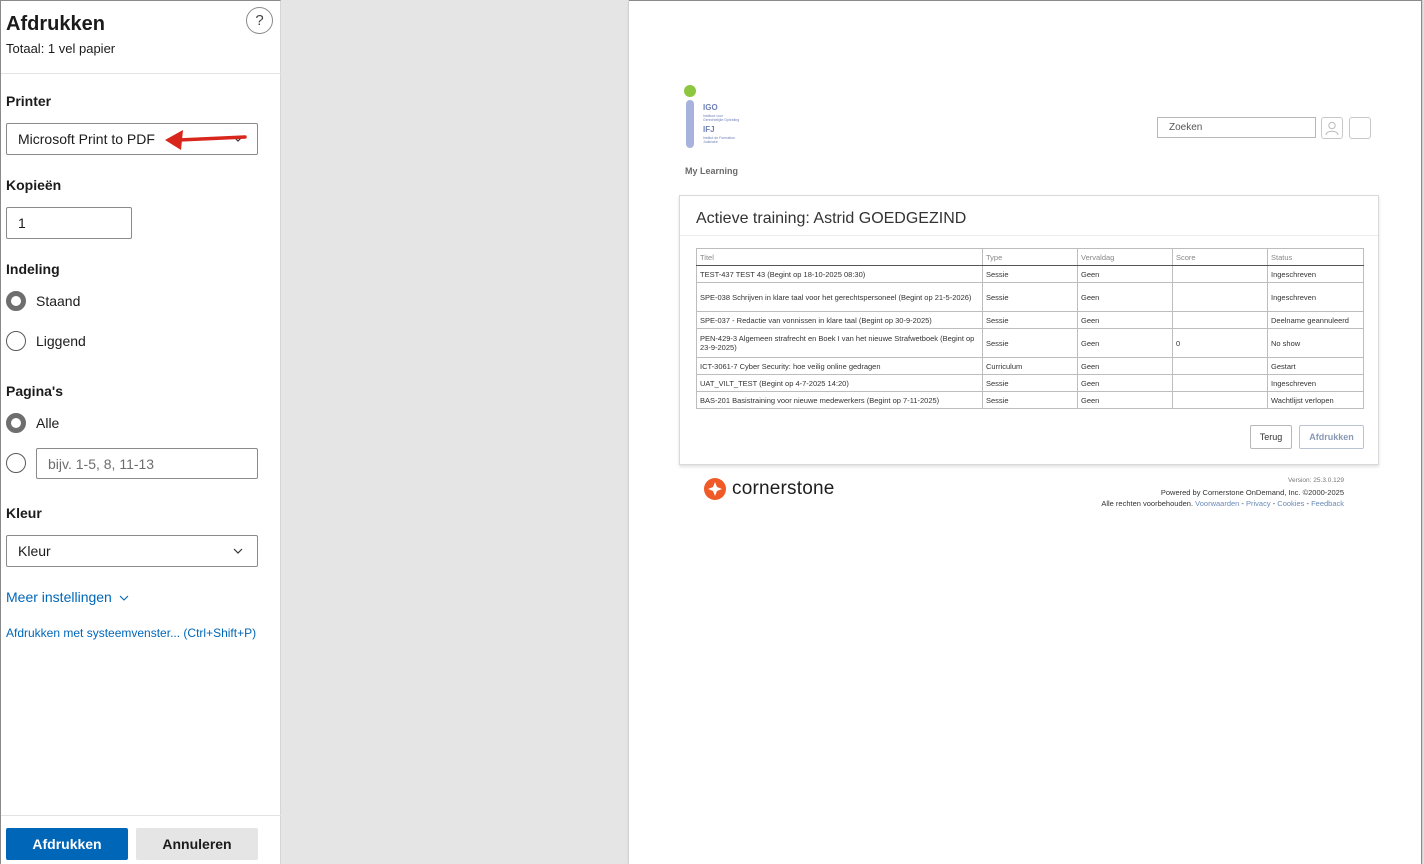  I want to click on svg-text: Judiciaire, so click(710, 142).